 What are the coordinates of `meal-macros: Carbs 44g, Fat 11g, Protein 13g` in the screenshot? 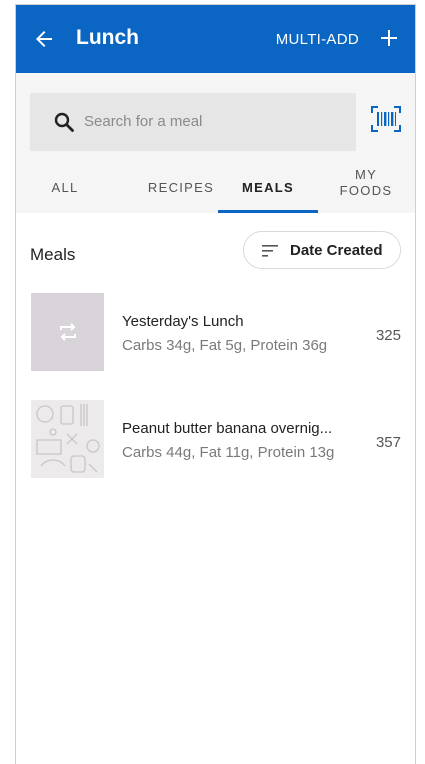 It's located at (228, 452).